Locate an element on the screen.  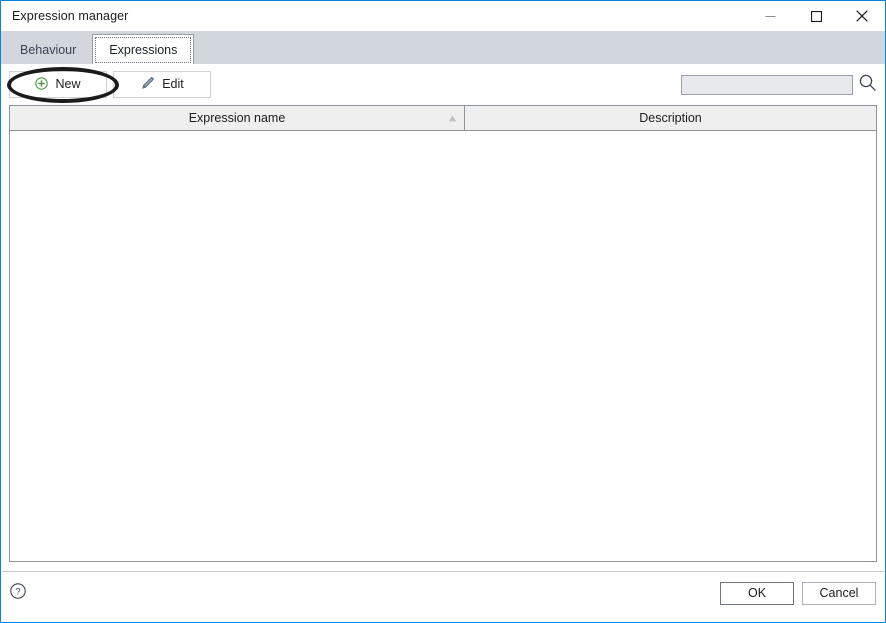
close-button is located at coordinates (862, 16).